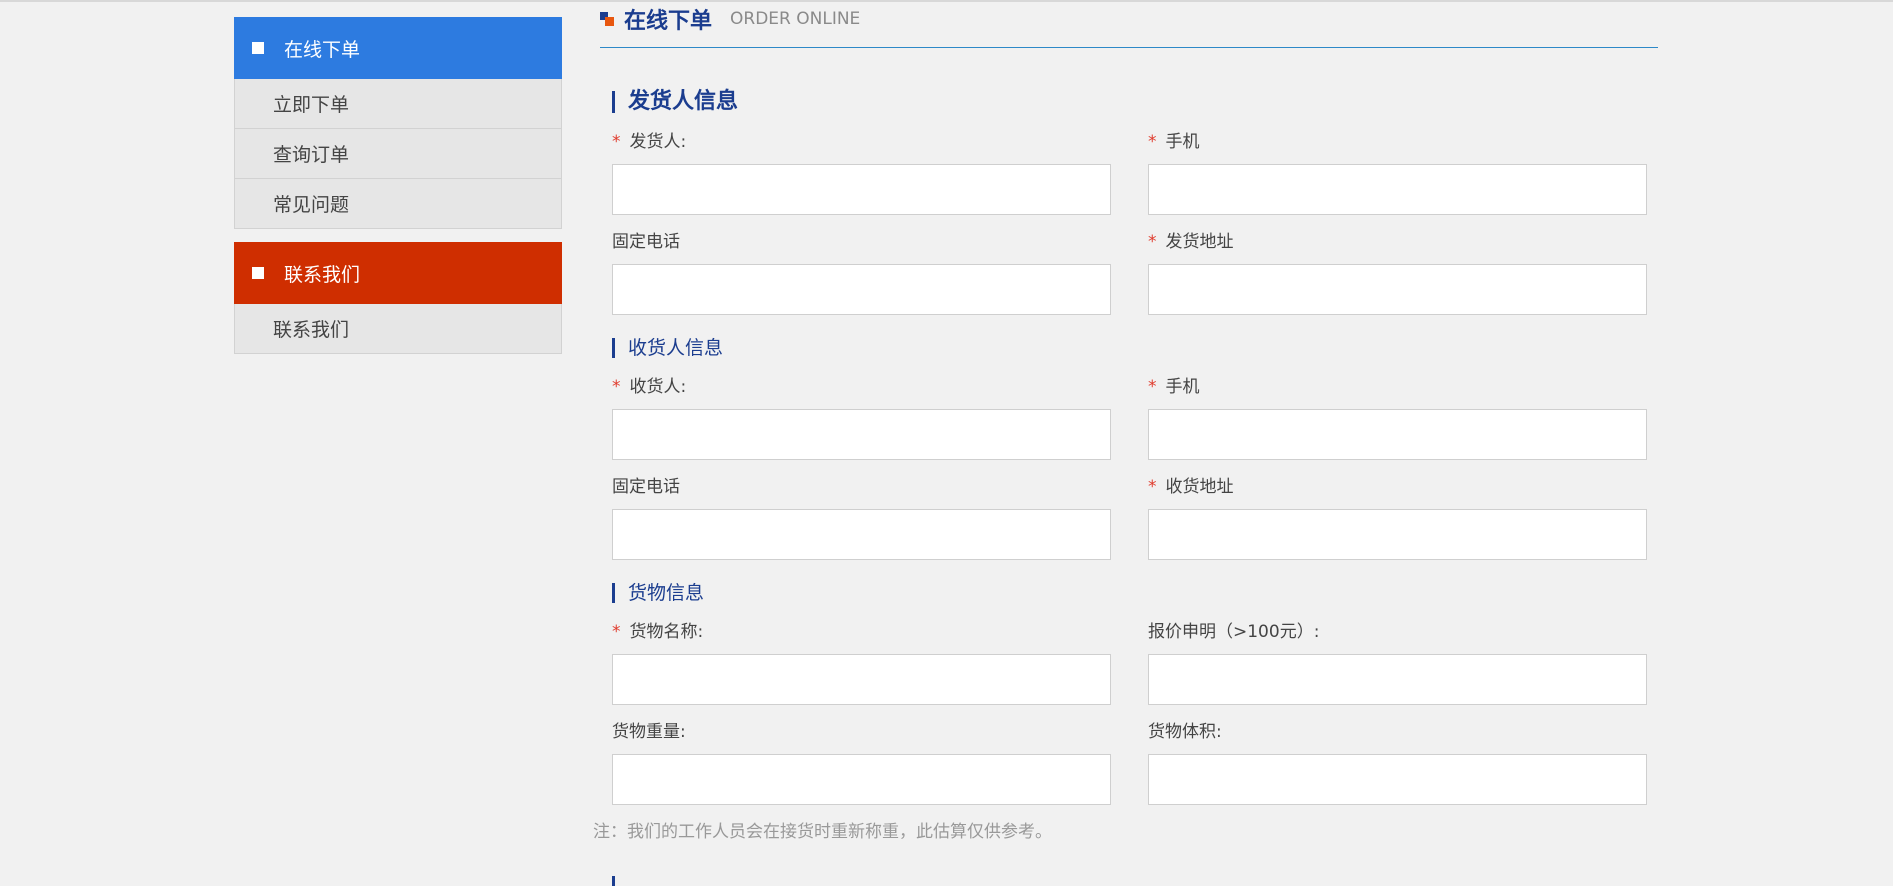 This screenshot has height=886, width=1893. I want to click on sidebar-item-contact-us: 联系我们, so click(398, 329).